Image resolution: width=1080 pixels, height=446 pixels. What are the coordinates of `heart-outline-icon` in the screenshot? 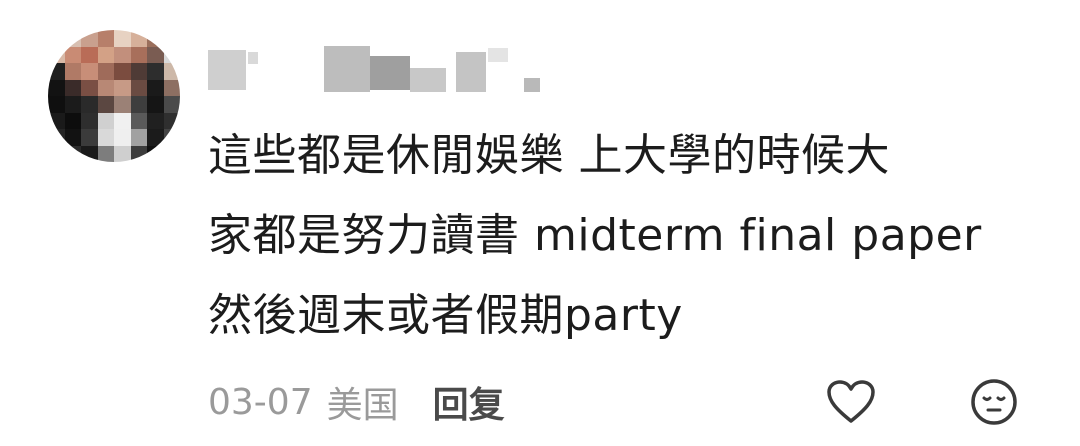 It's located at (851, 401).